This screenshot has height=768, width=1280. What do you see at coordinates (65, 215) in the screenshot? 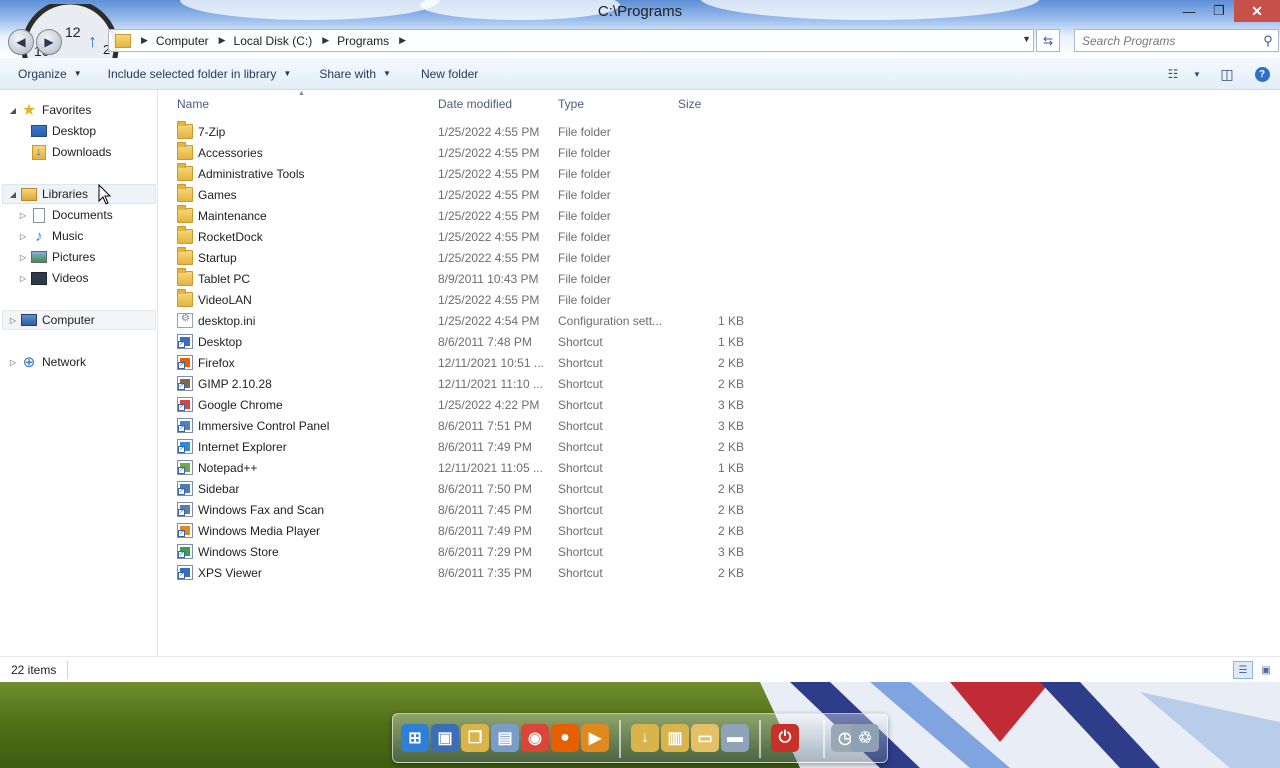
I see `nav-documents: ▷ Documents` at bounding box center [65, 215].